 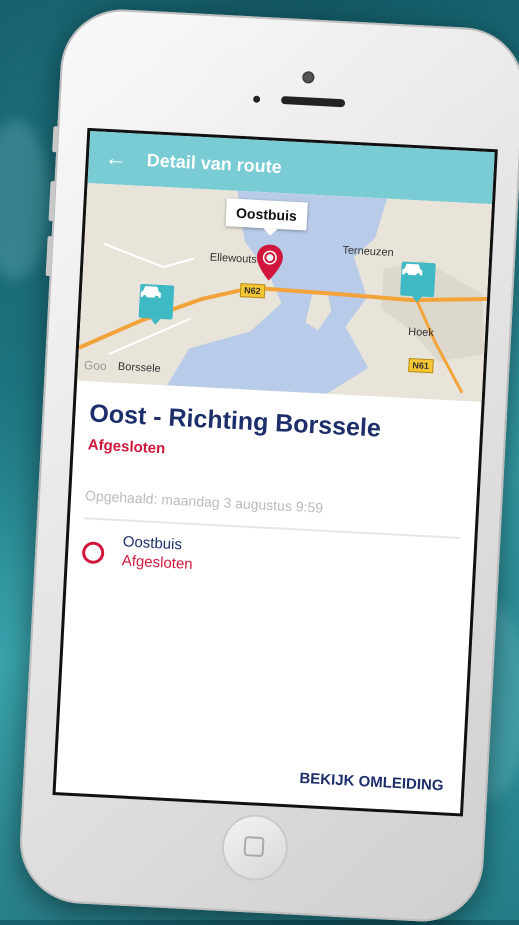 What do you see at coordinates (266, 214) in the screenshot?
I see `tunnel-callout: Oostbuis` at bounding box center [266, 214].